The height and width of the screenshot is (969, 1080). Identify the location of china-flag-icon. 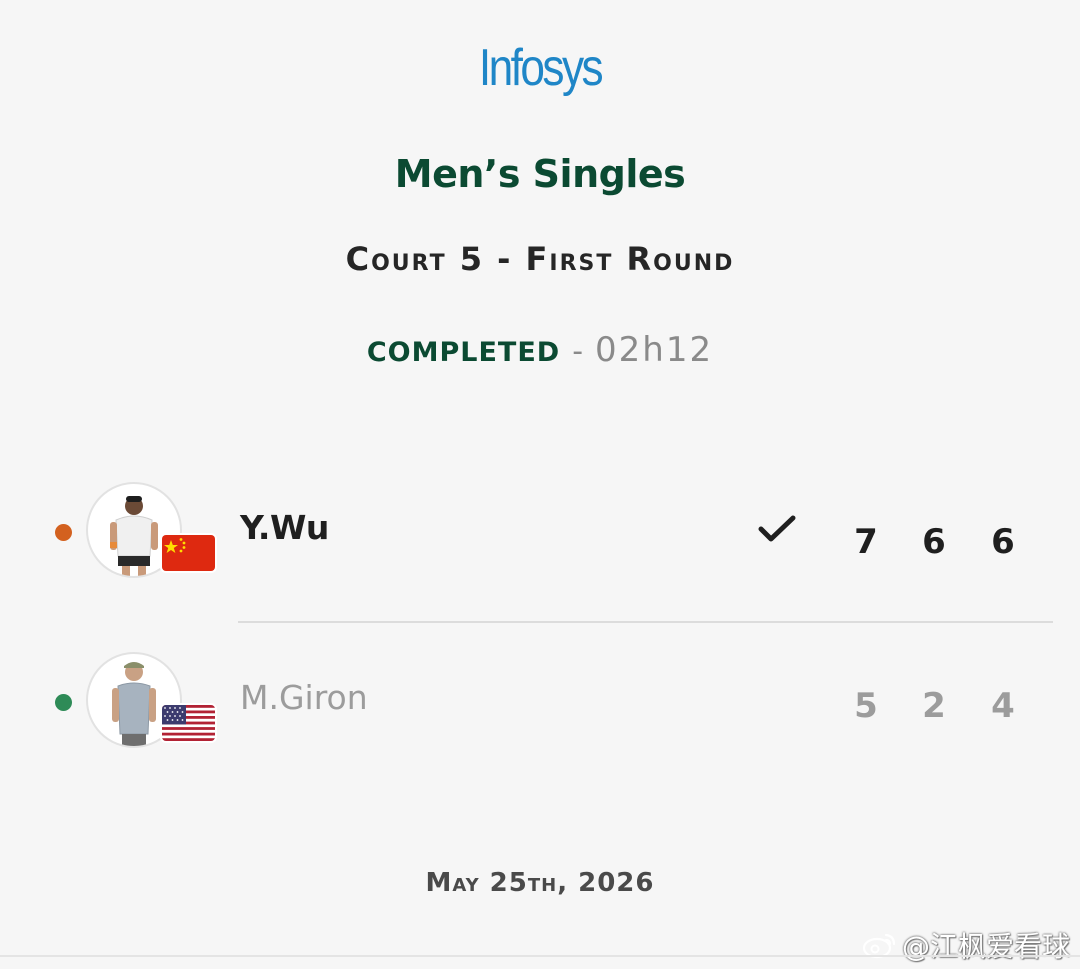
(188, 553).